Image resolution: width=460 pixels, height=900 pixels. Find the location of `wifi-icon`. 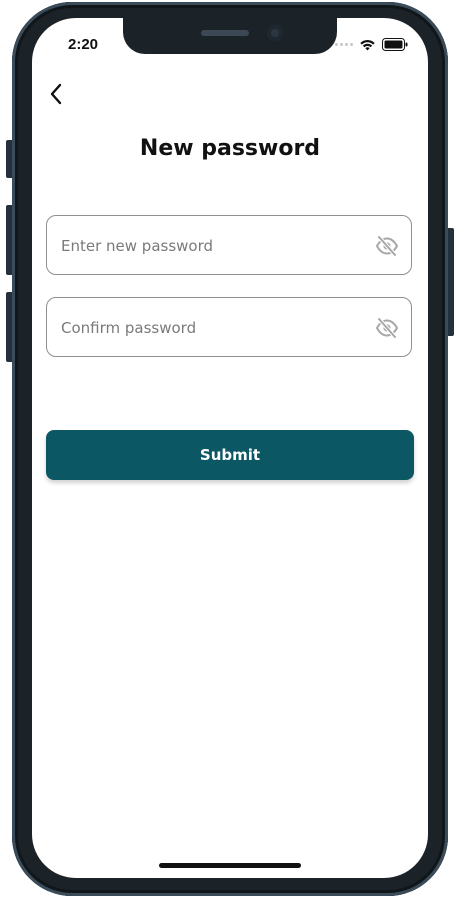

wifi-icon is located at coordinates (367, 44).